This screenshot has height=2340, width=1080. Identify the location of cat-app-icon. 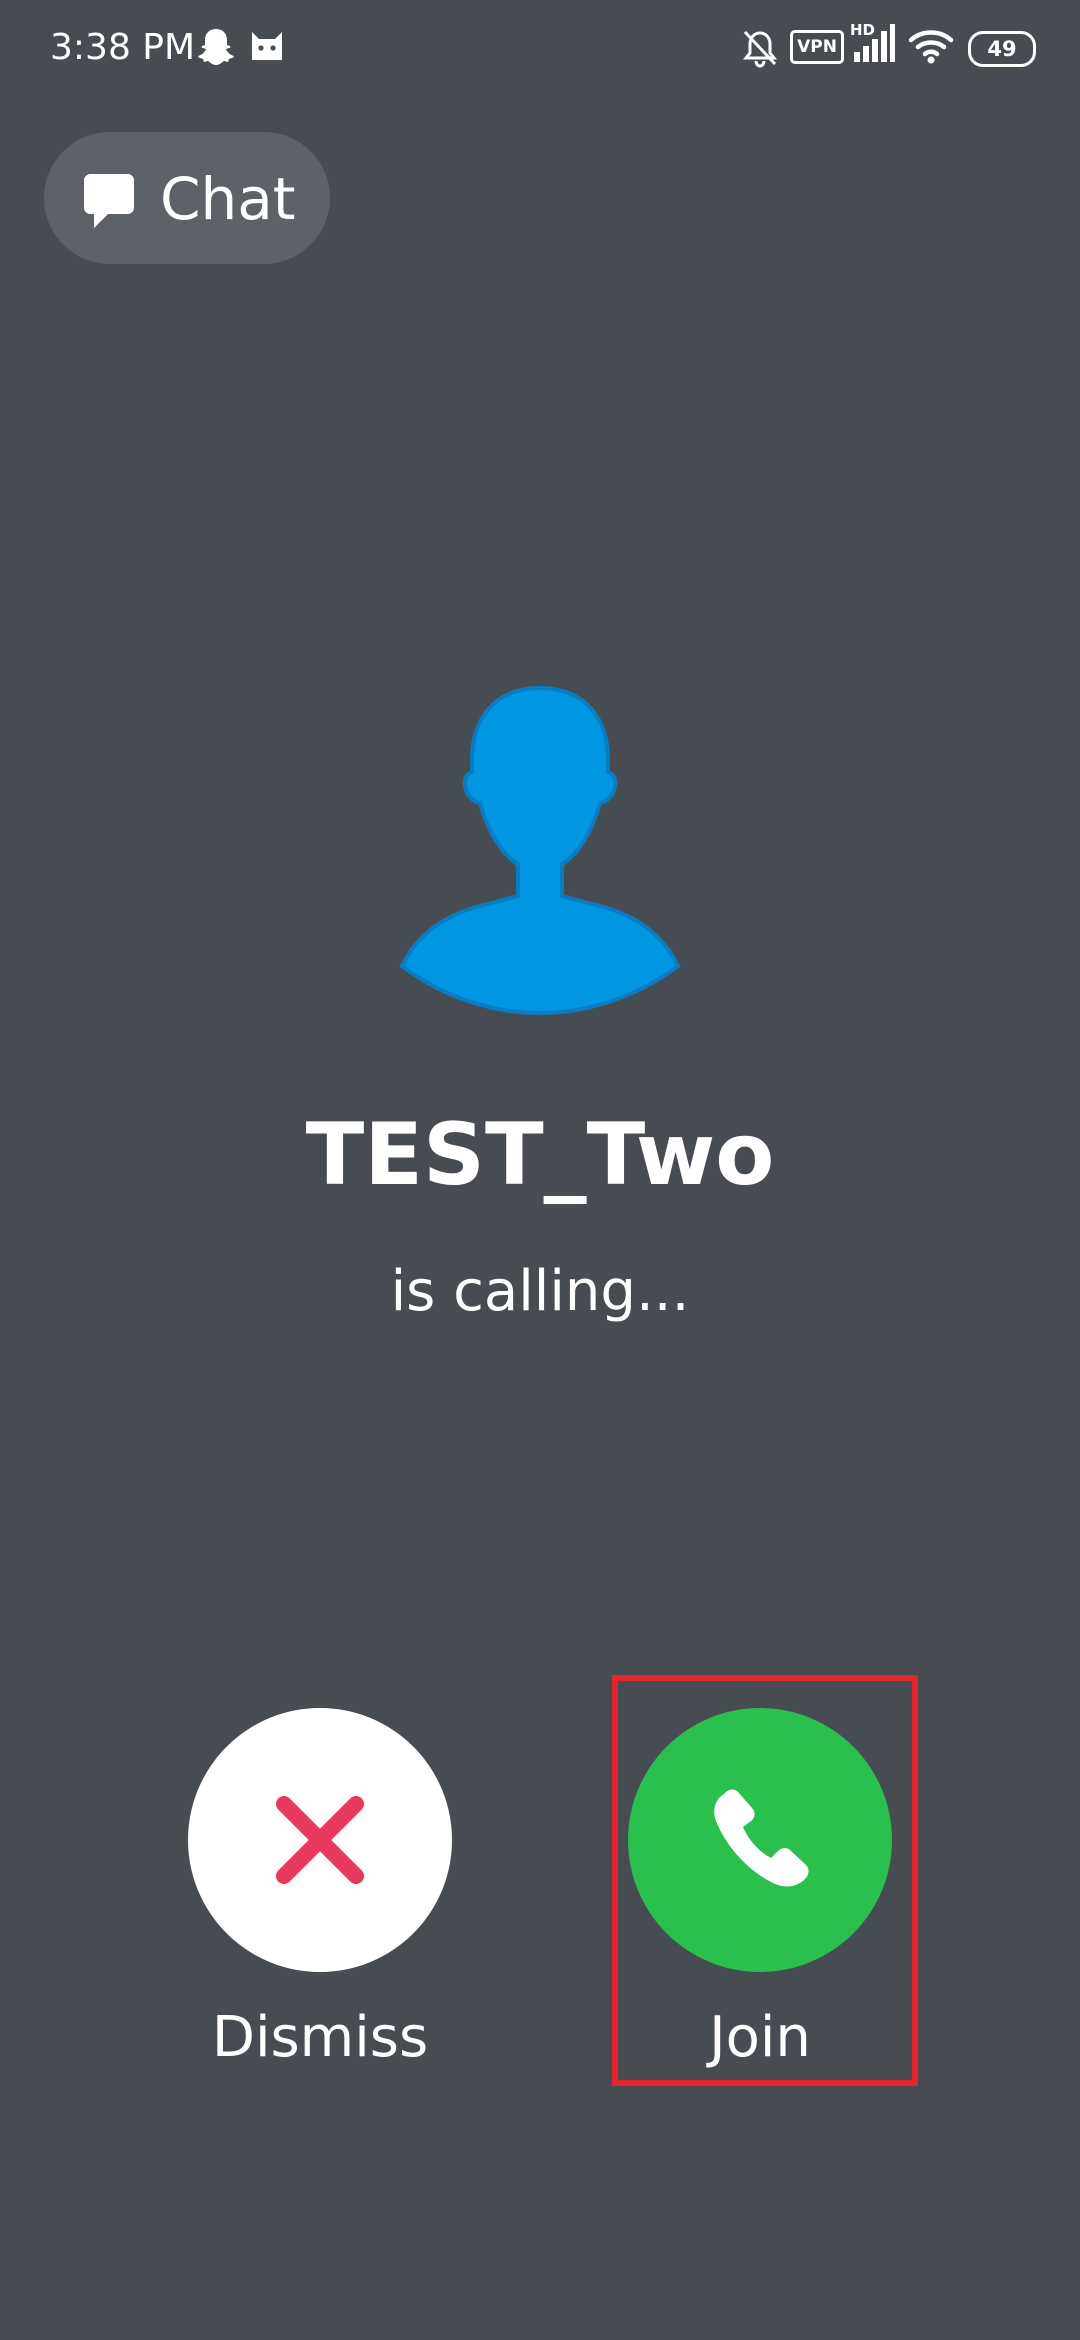
(267, 48).